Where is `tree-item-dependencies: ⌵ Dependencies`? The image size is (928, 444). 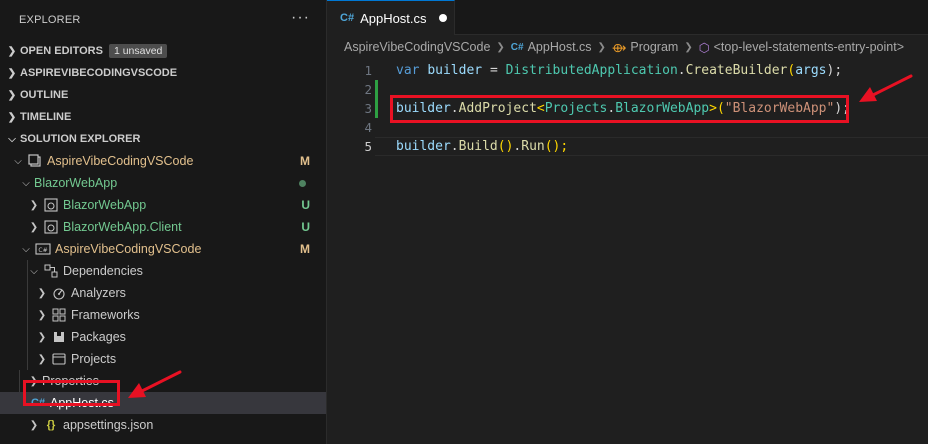 tree-item-dependencies: ⌵ Dependencies is located at coordinates (163, 271).